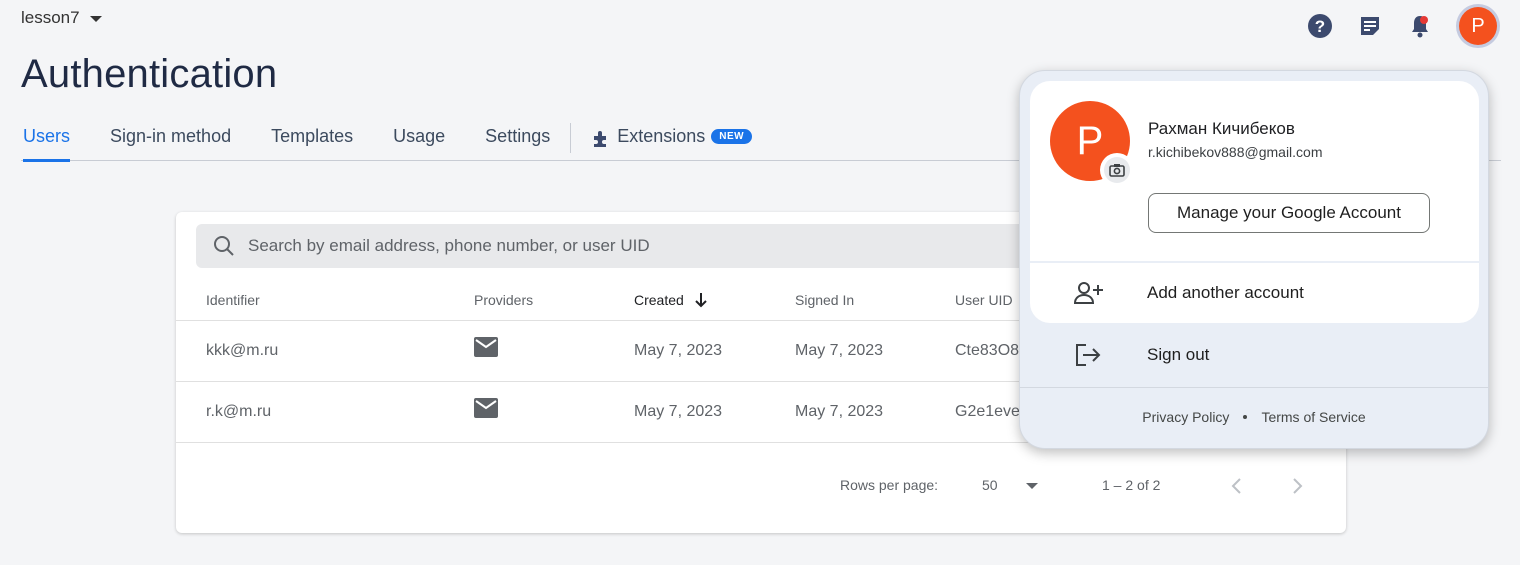 The image size is (1520, 565). Describe the element at coordinates (517, 139) in the screenshot. I see `tab-settings: Settings` at that location.